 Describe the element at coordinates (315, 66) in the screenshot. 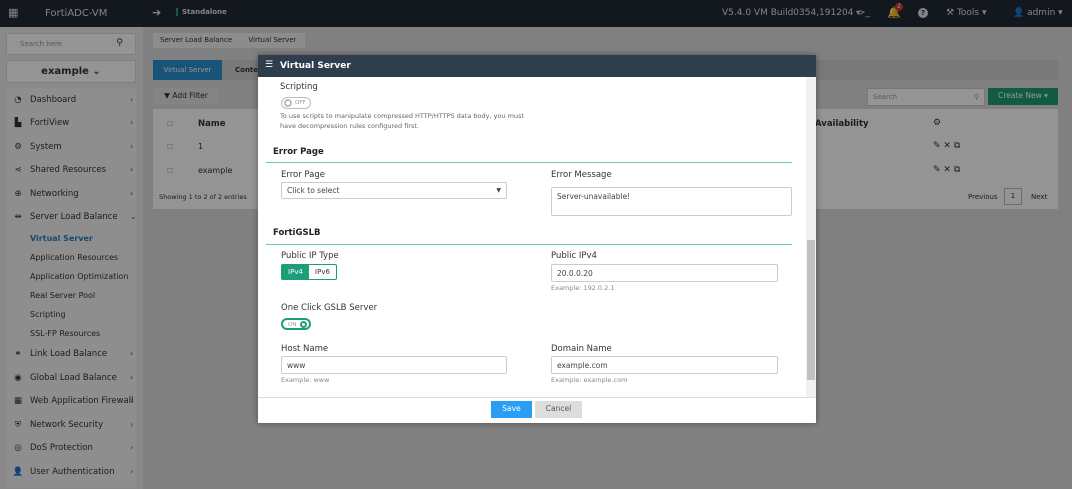

I see `dialog-title: Virtual Server` at that location.